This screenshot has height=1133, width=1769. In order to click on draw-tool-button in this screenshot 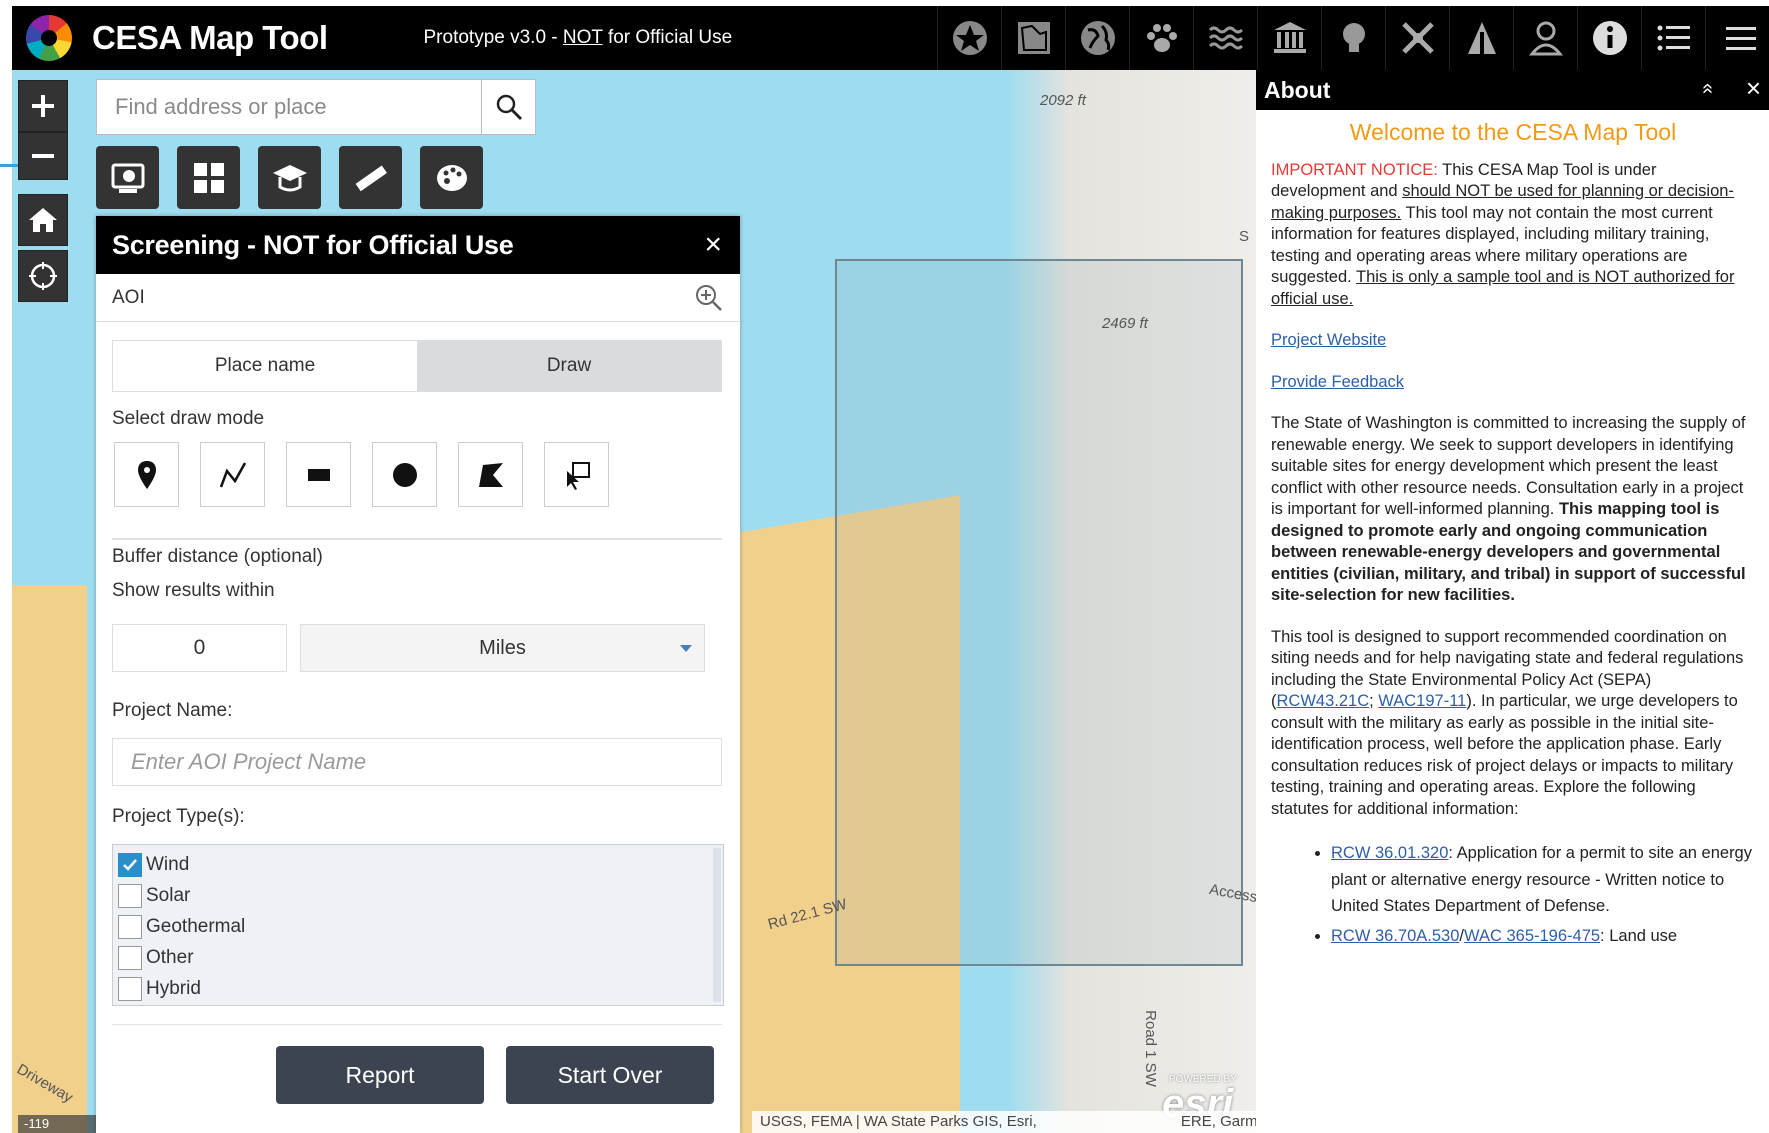, I will do `click(451, 177)`.